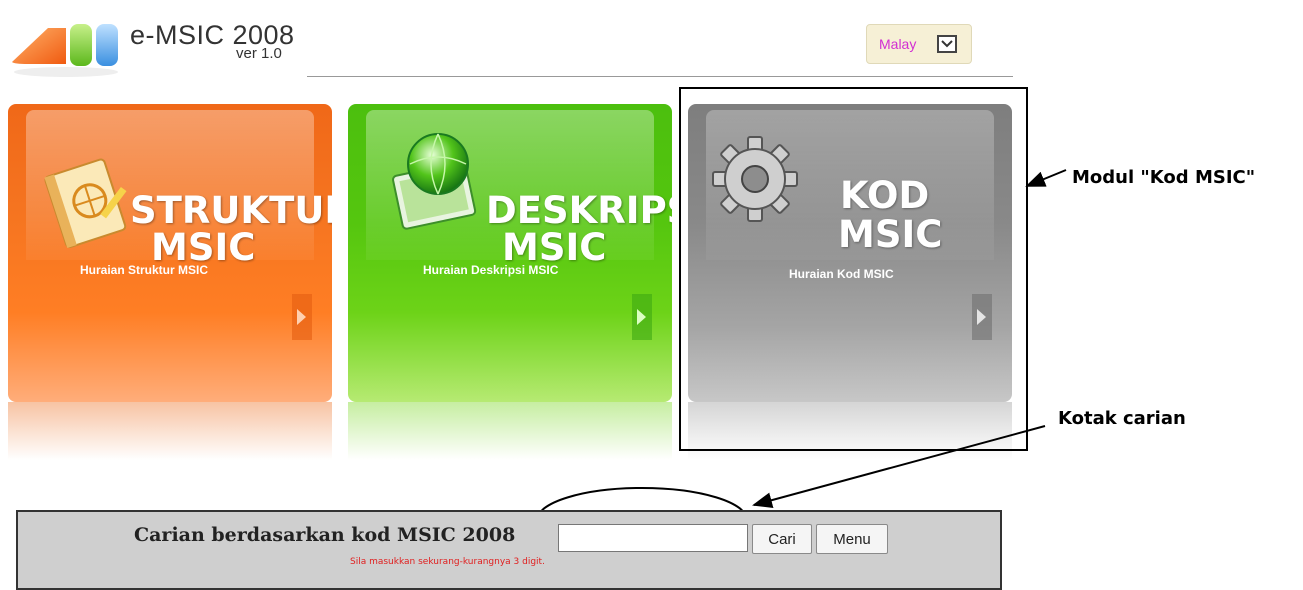 The height and width of the screenshot is (590, 1303). I want to click on language-selected: Malay, so click(898, 44).